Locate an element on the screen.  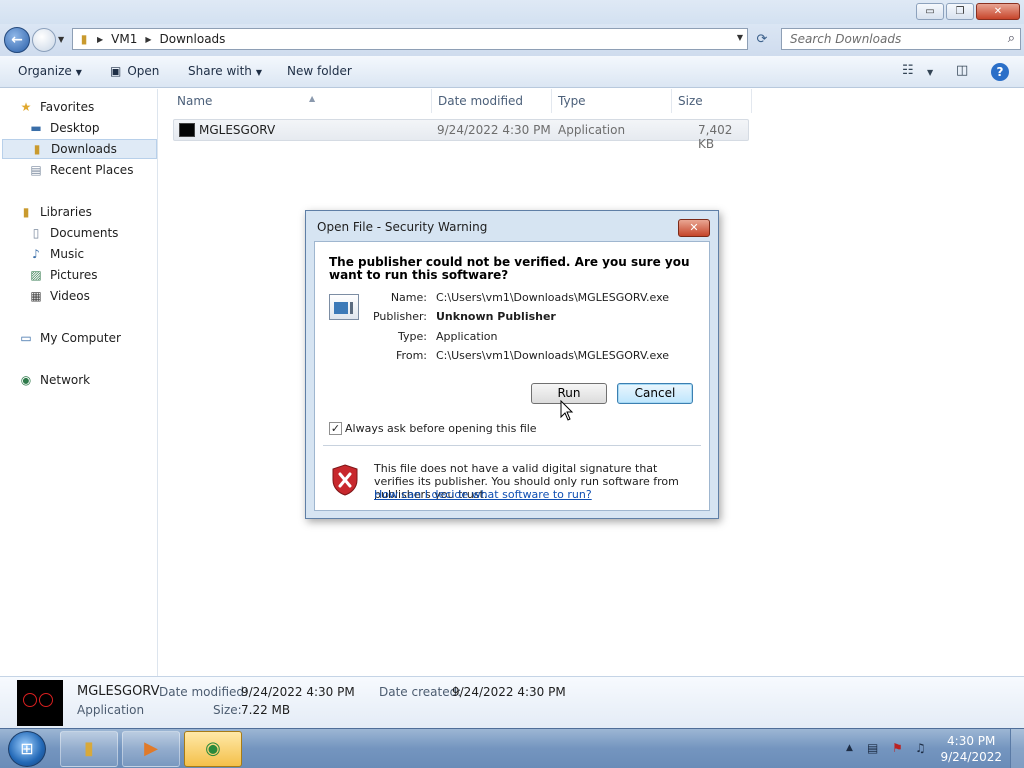
file-date-modified: 9/24/2022 4:30 PM is located at coordinates (494, 130).